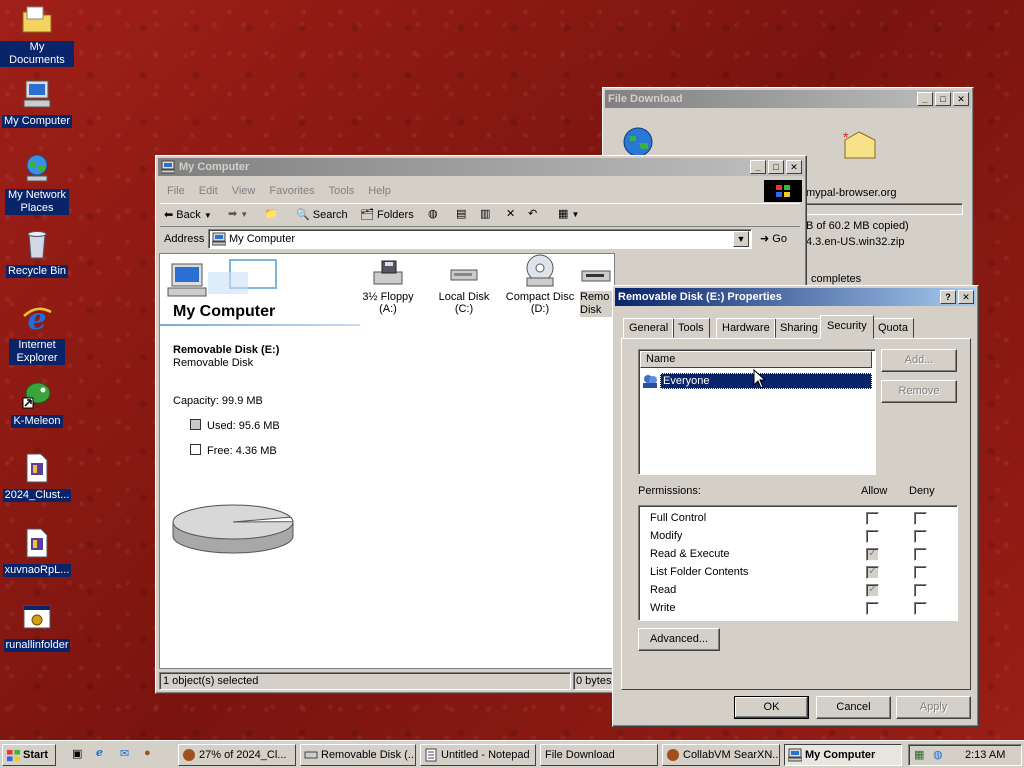 The width and height of the screenshot is (1024, 768). I want to click on tab-security: Security, so click(847, 327).